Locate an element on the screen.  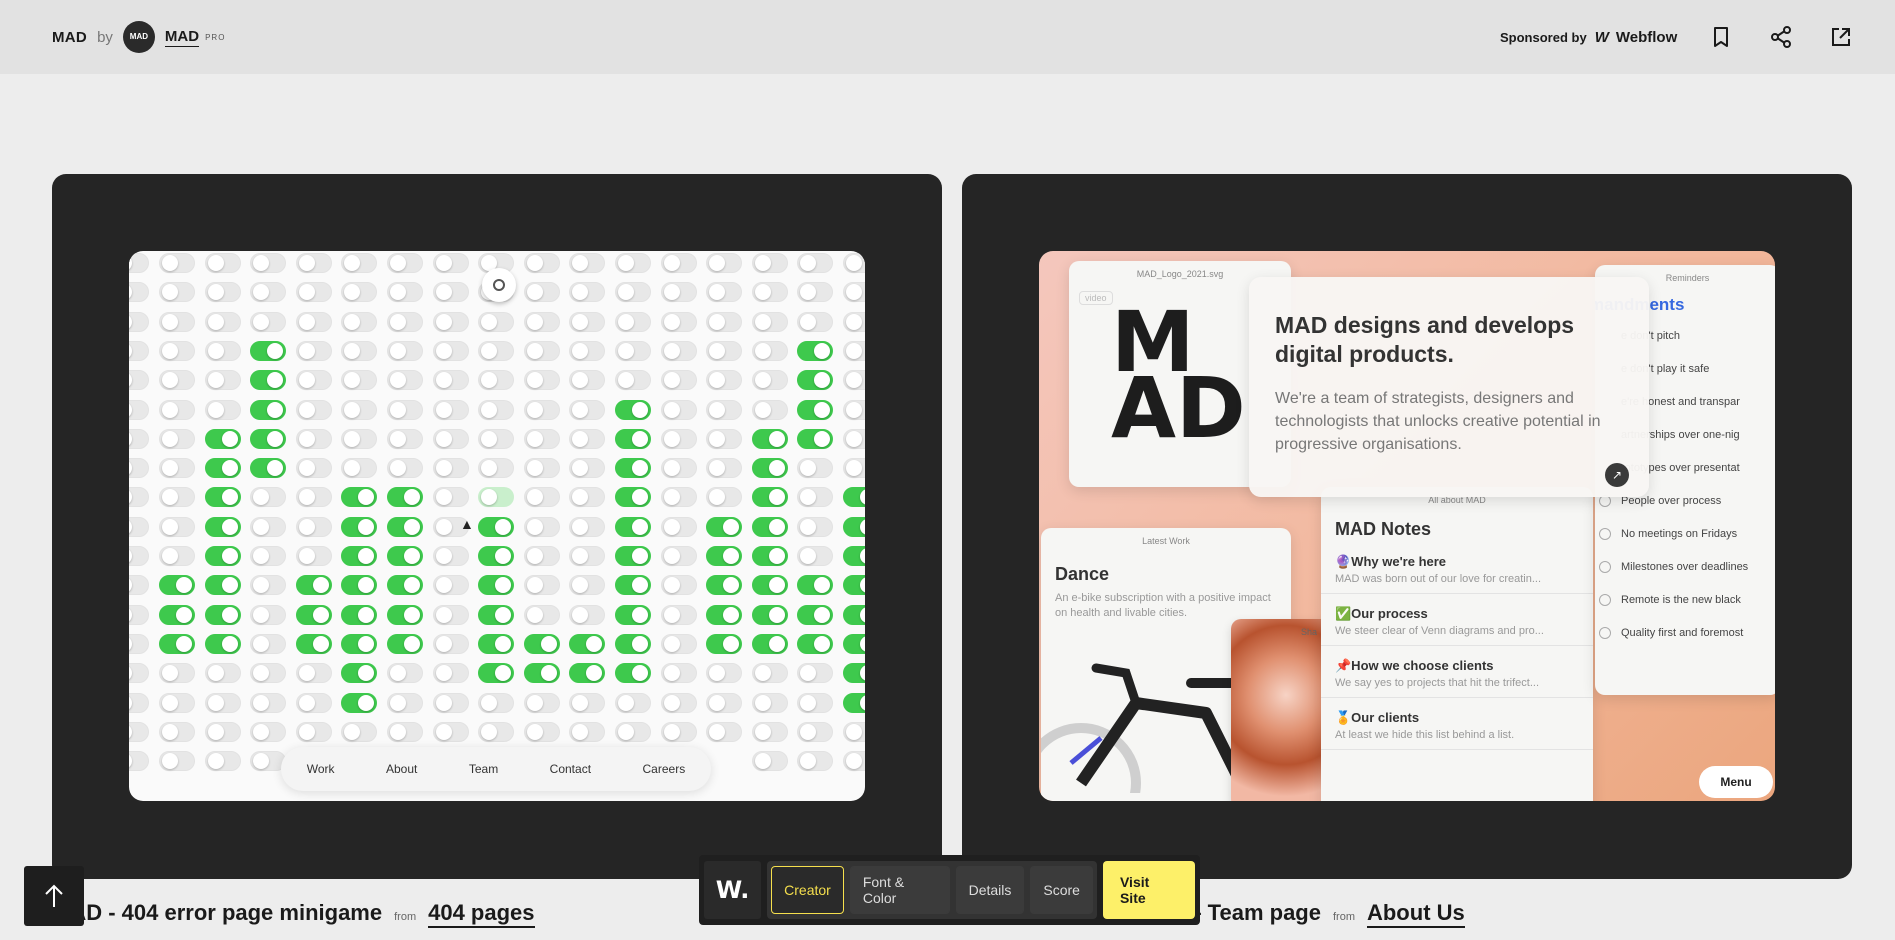
minigame-nav-team: Team is located at coordinates (483, 769).